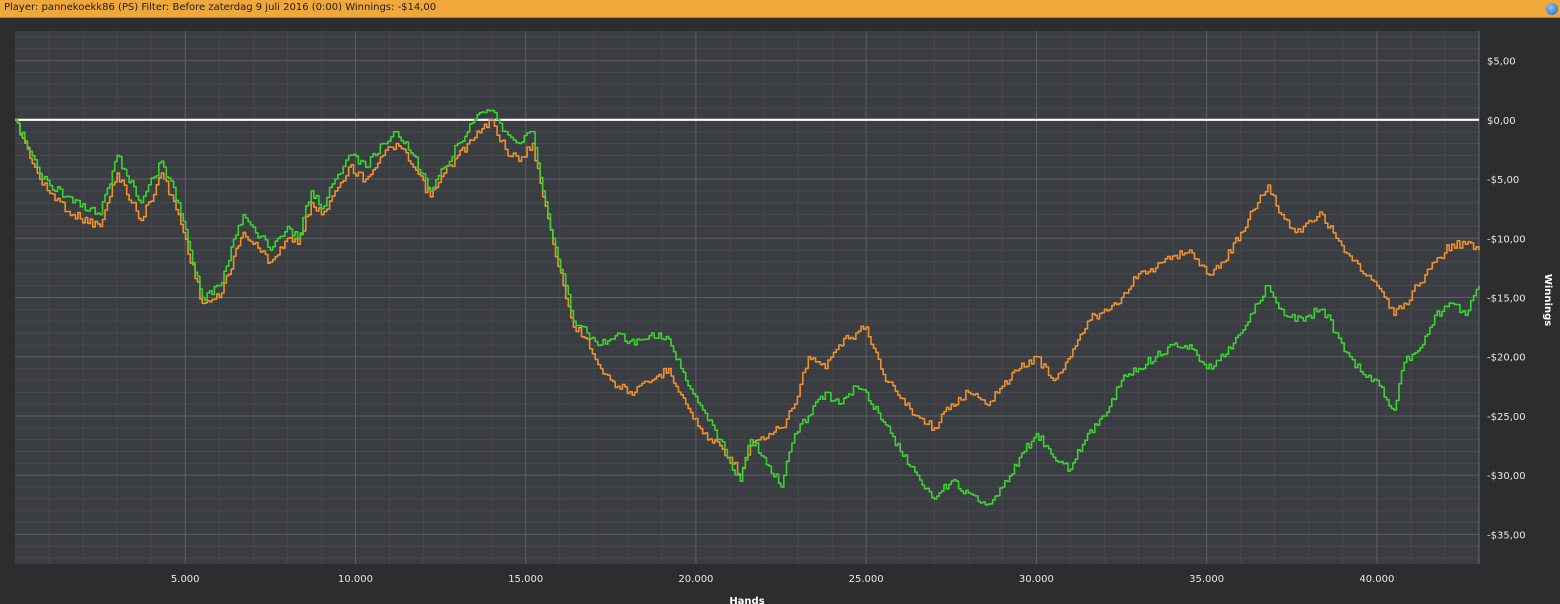 This screenshot has width=1560, height=604. What do you see at coordinates (525, 579) in the screenshot?
I see `x-tick-label: 15.000` at bounding box center [525, 579].